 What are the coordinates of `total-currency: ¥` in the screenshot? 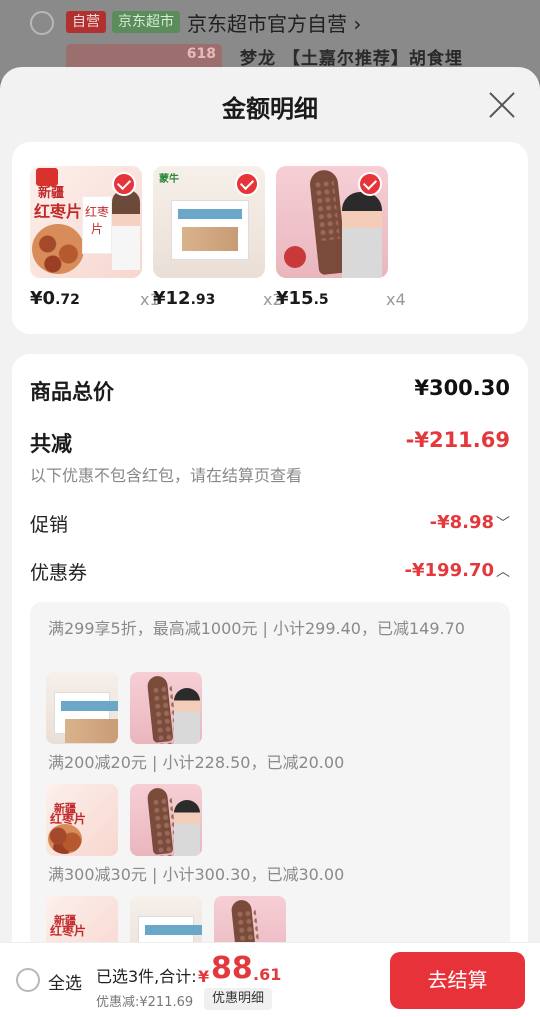 It's located at (204, 976).